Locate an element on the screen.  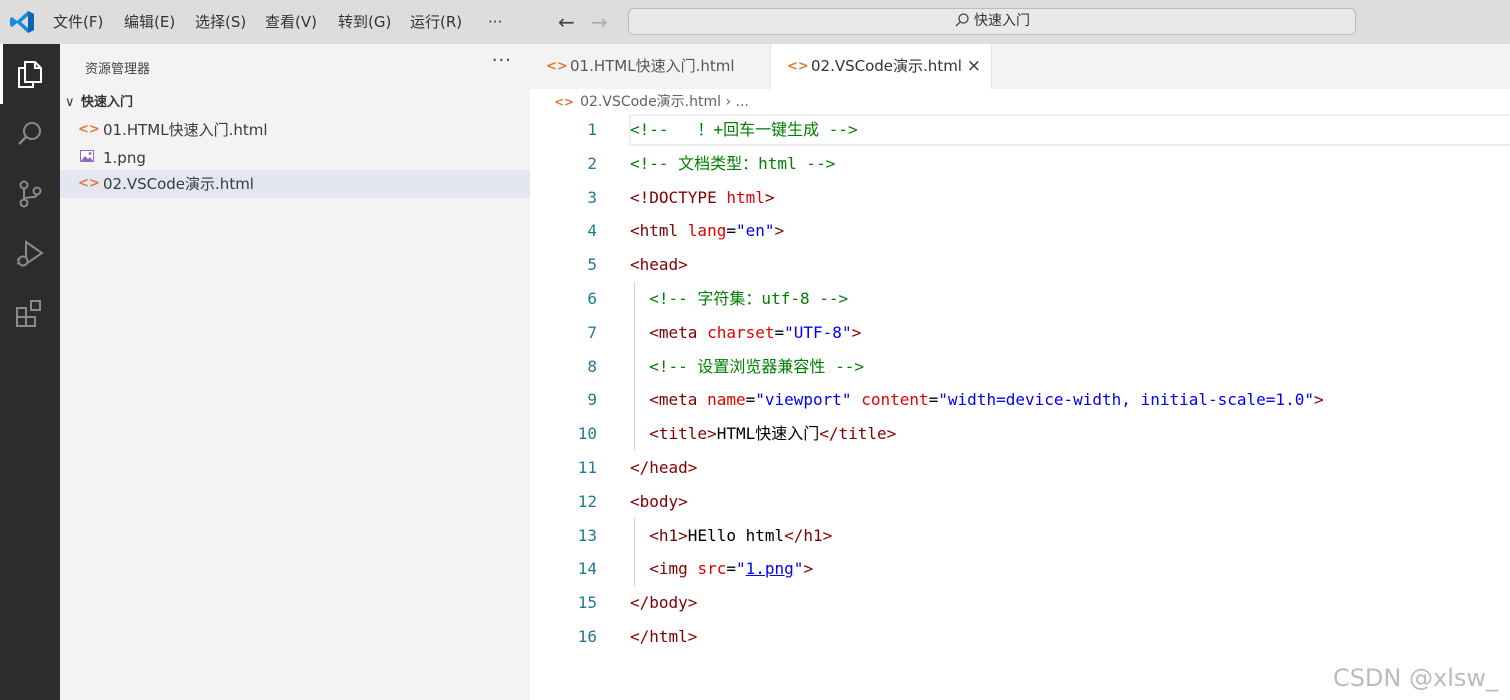
menu-more-button: ··· is located at coordinates (495, 22).